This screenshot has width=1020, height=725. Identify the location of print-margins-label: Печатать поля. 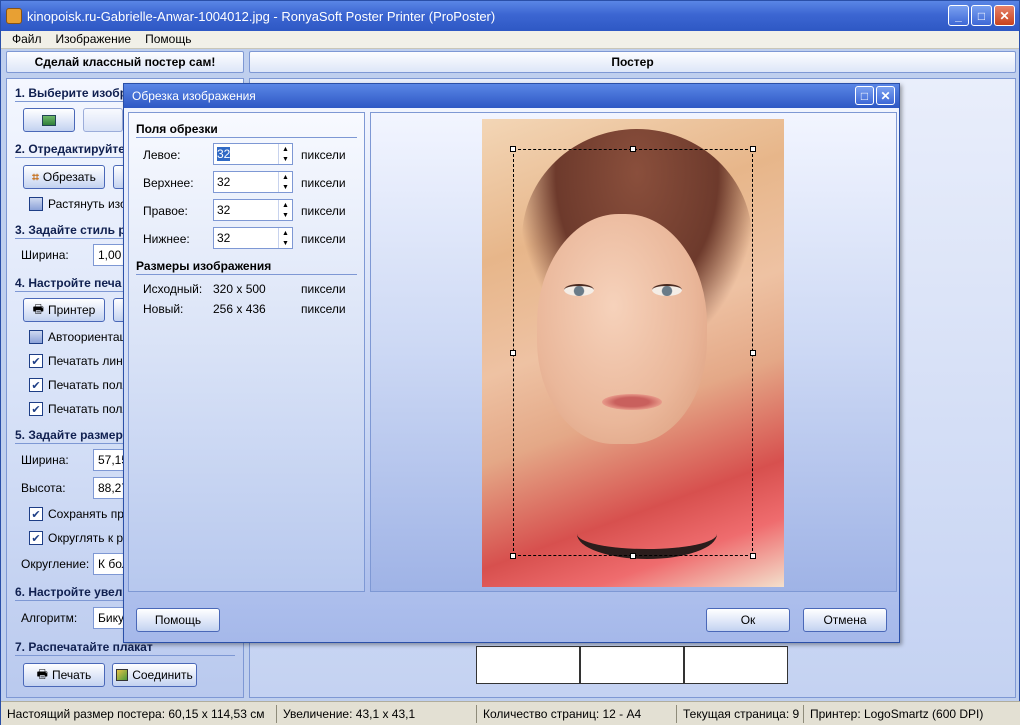
(88, 385).